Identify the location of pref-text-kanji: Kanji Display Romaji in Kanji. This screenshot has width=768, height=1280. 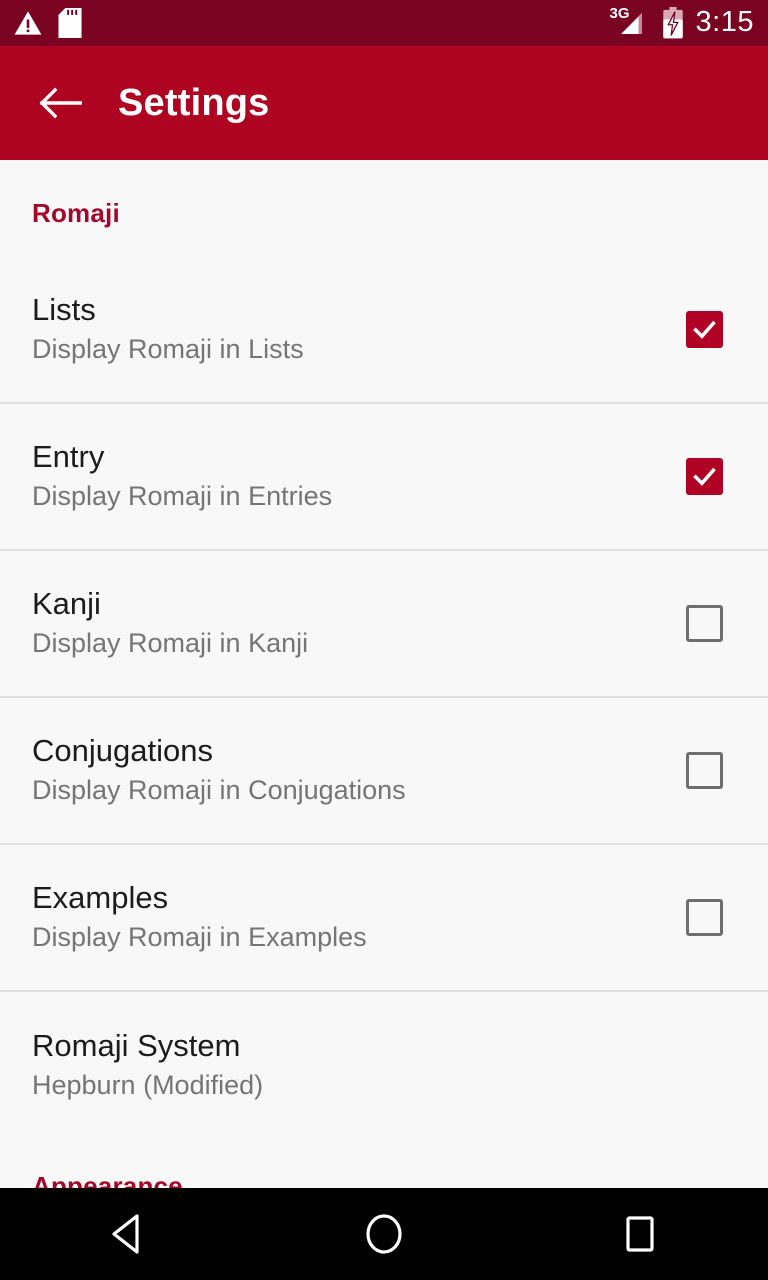
(170, 623).